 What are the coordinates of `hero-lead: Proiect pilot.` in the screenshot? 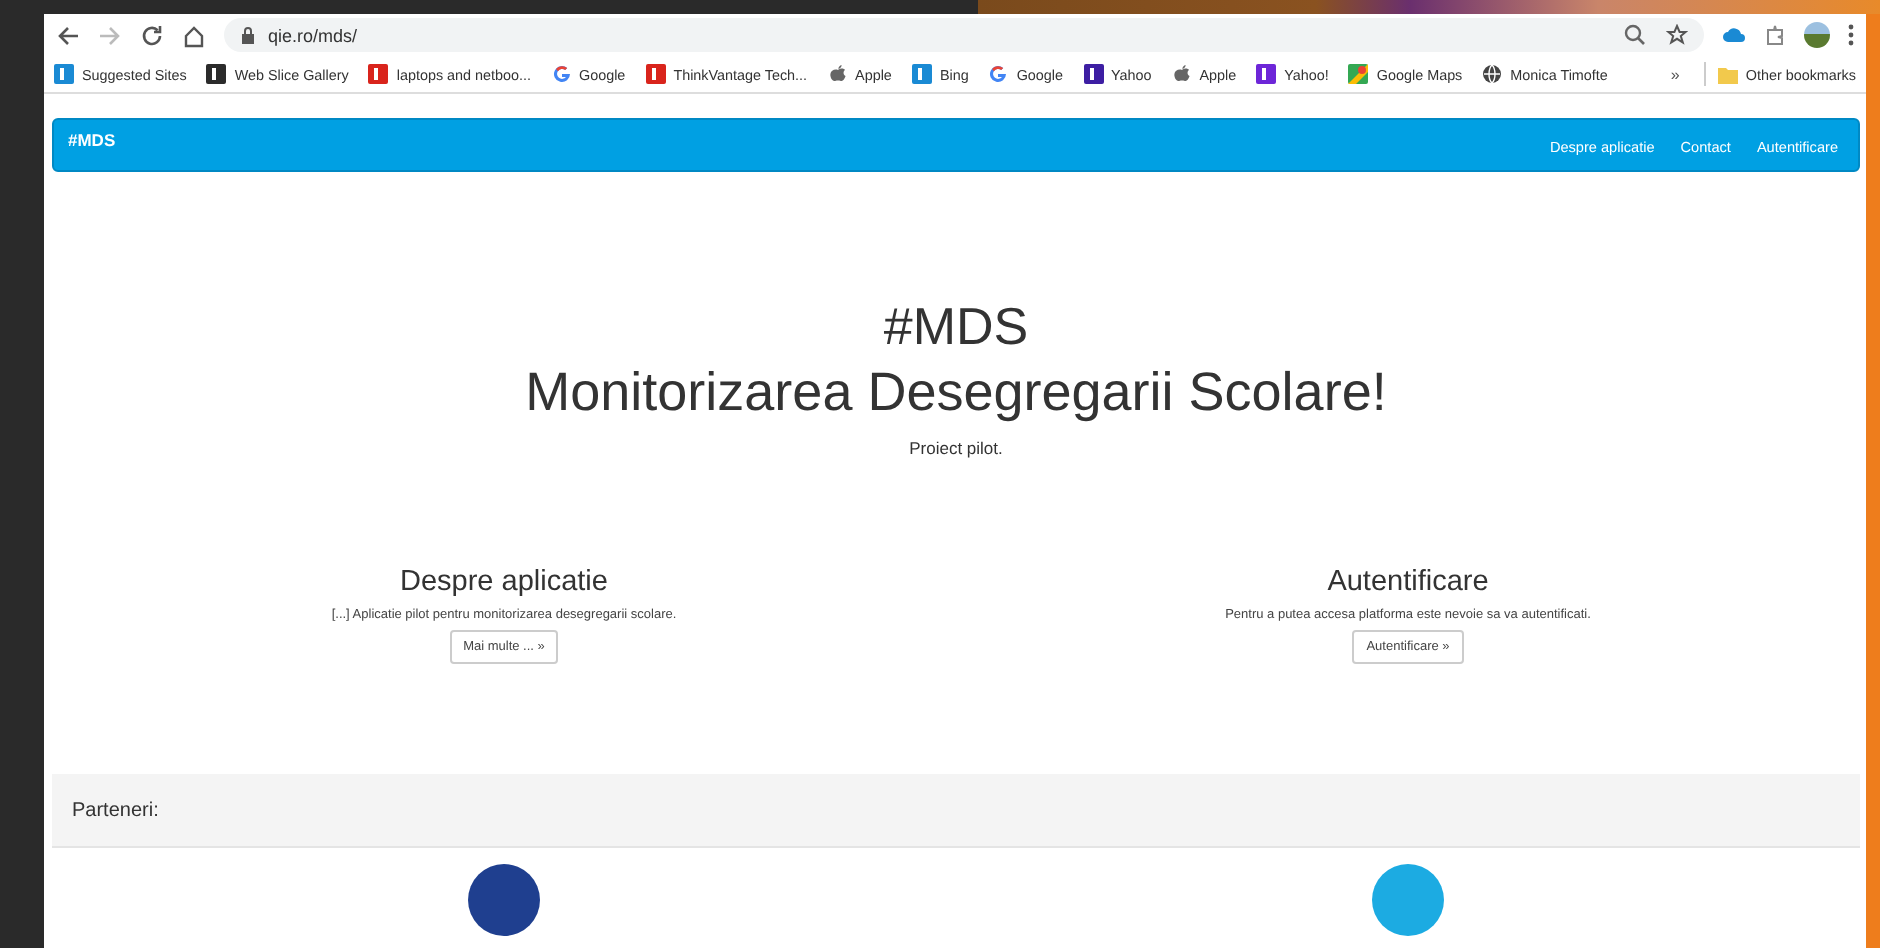 It's located at (956, 448).